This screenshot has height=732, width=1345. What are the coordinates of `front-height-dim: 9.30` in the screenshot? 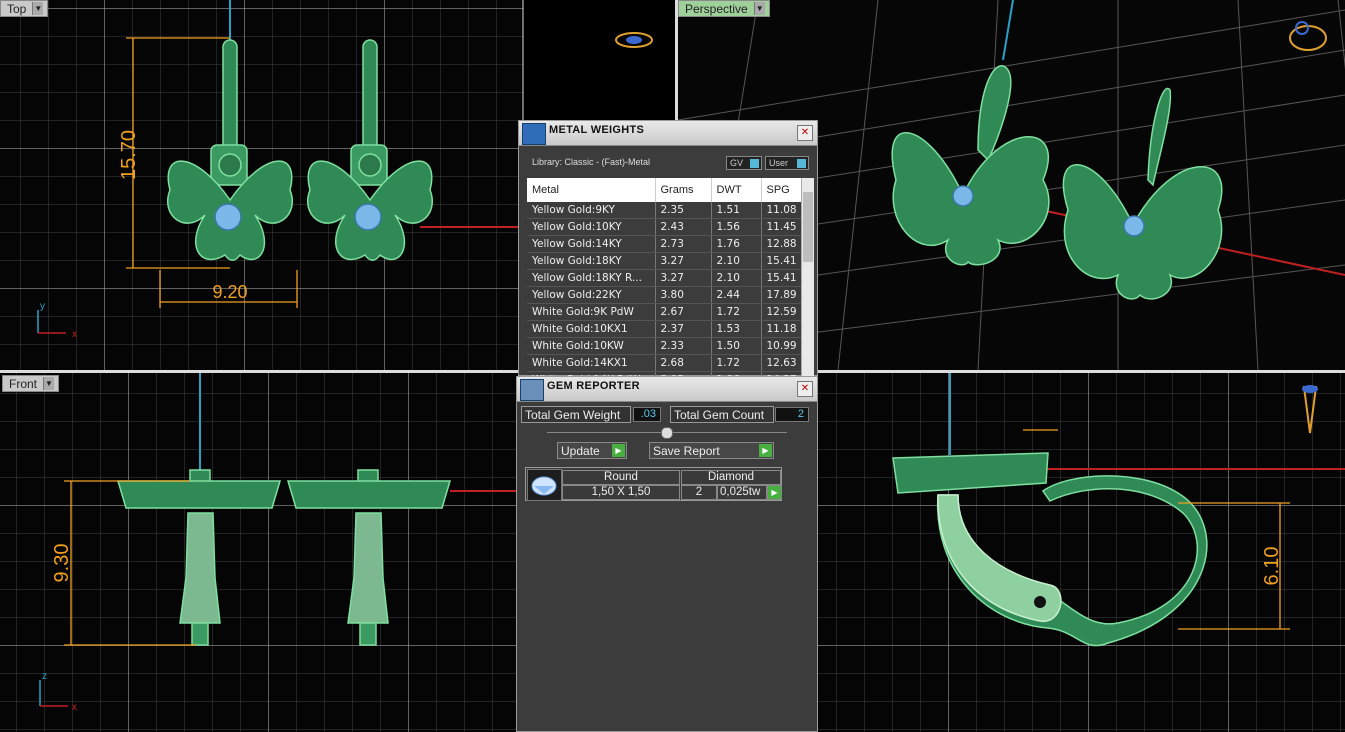 It's located at (62, 563).